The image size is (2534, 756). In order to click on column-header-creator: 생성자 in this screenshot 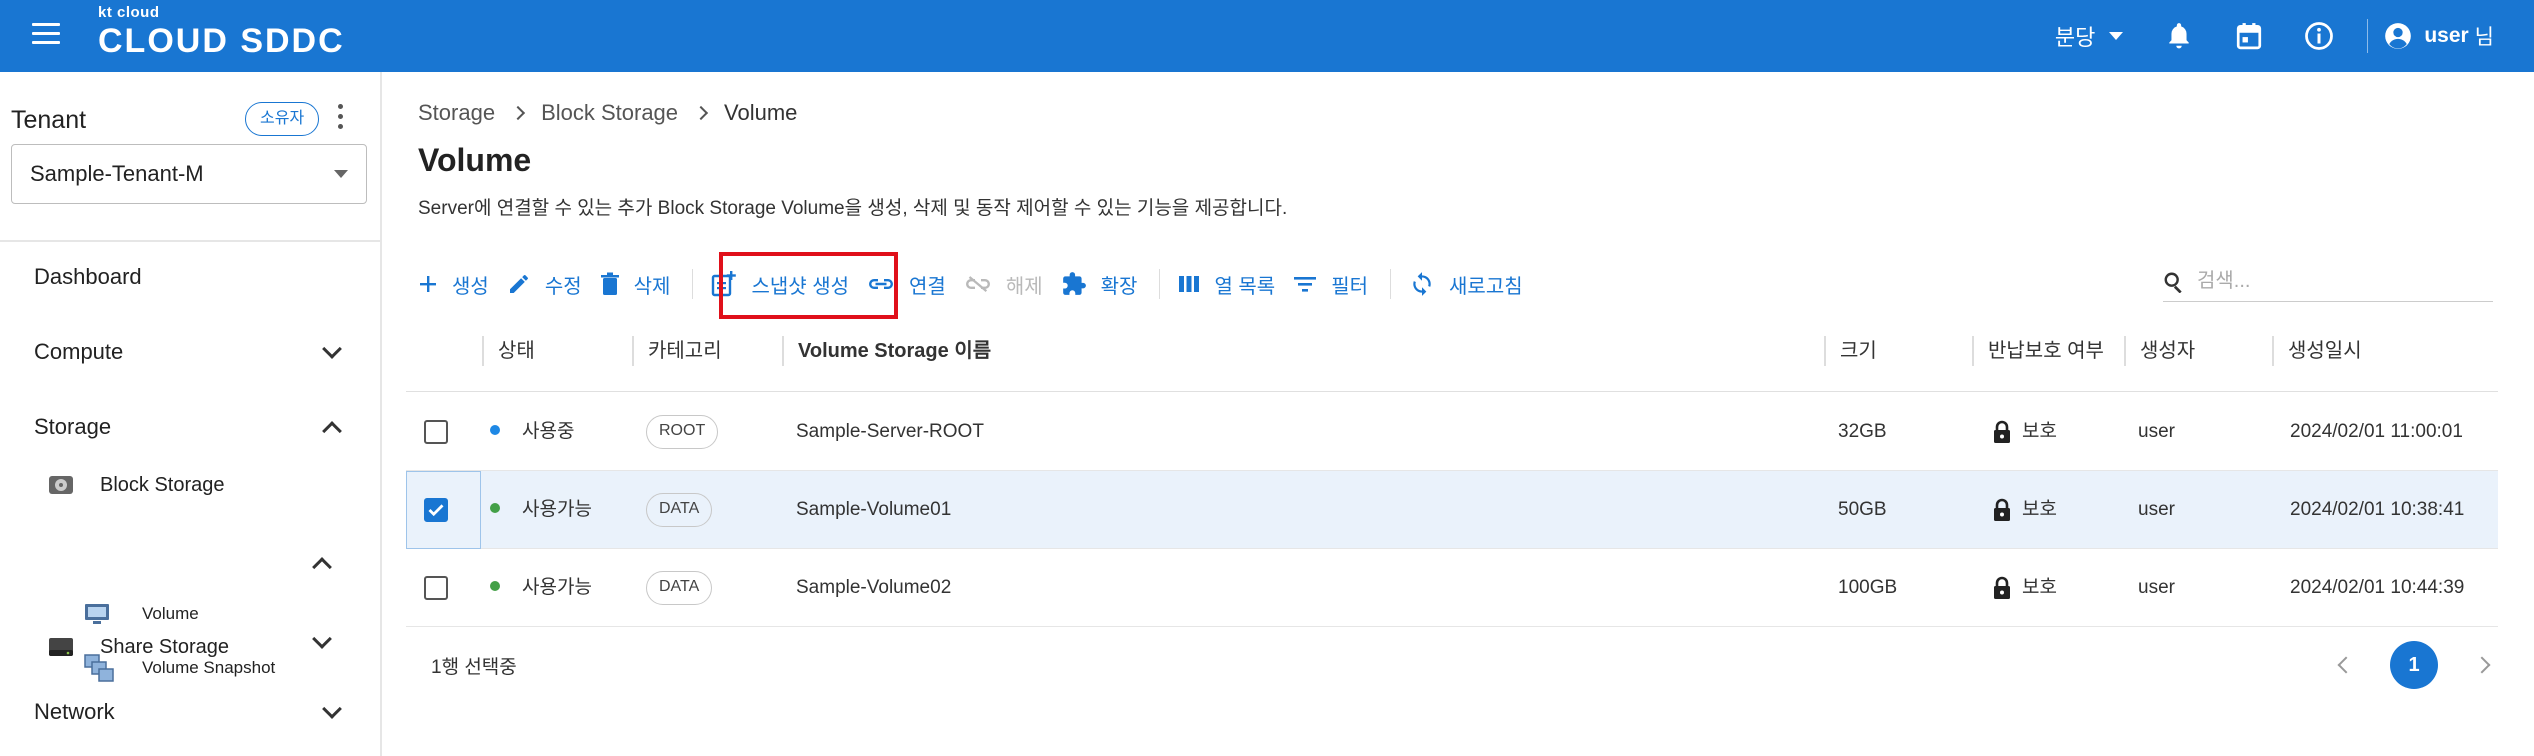, I will do `click(2159, 351)`.